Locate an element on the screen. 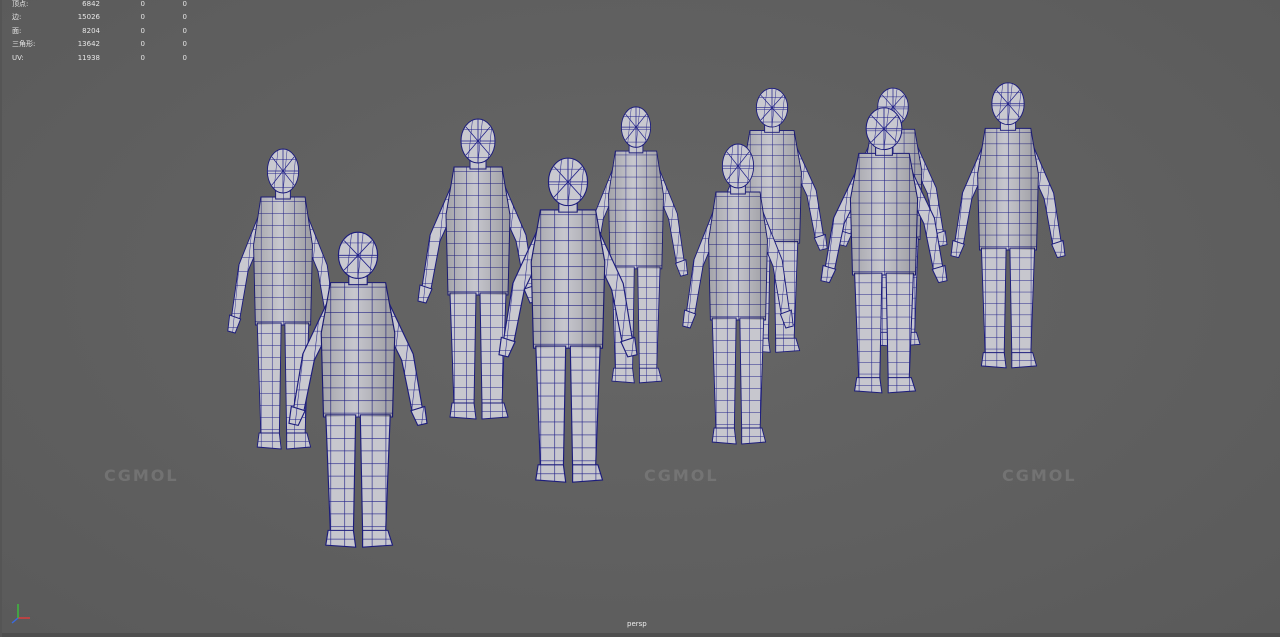  hud-label: 边: is located at coordinates (17, 17).